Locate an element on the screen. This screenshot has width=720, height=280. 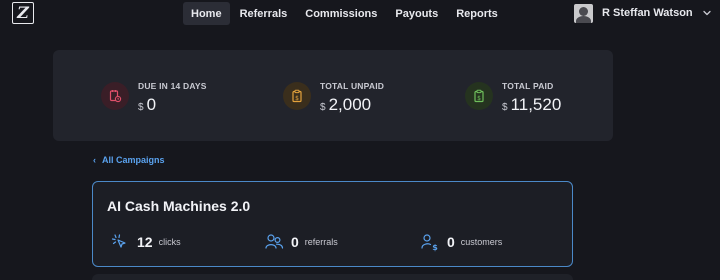
stat-paid-currency: $ is located at coordinates (505, 107).